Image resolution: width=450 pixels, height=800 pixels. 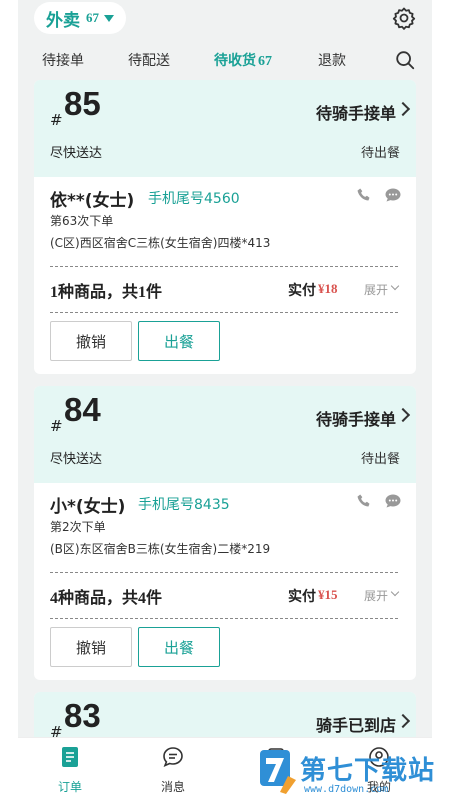 I want to click on top-bar: 外卖 67, so click(x=225, y=18).